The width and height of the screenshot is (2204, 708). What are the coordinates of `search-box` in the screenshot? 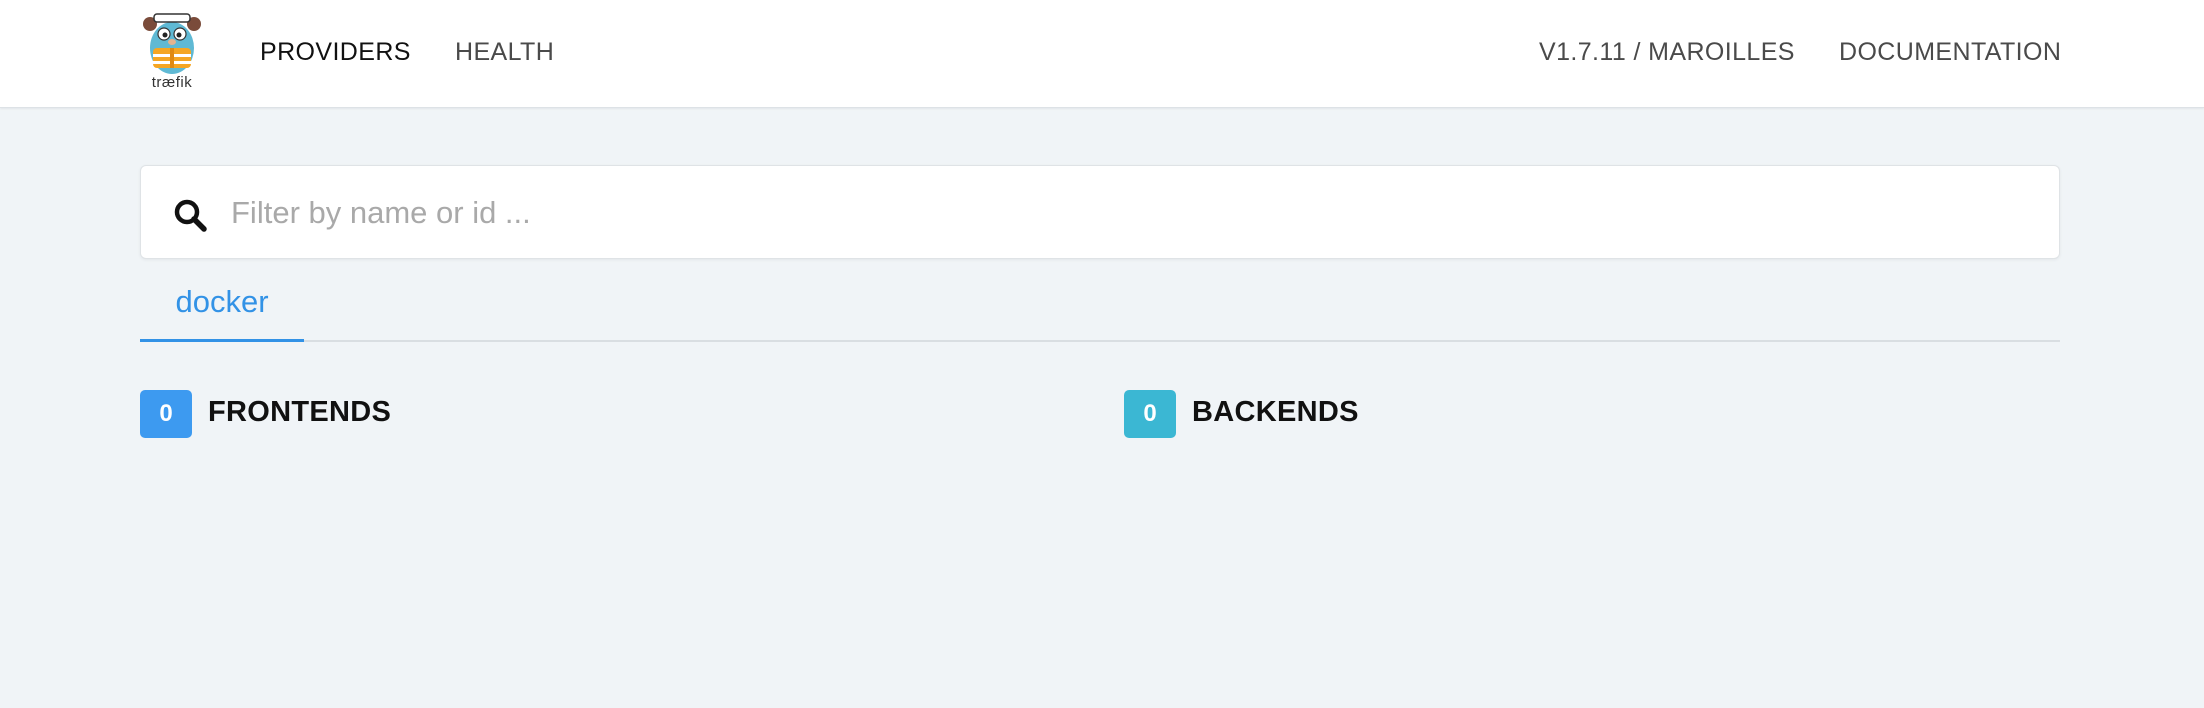 It's located at (1100, 212).